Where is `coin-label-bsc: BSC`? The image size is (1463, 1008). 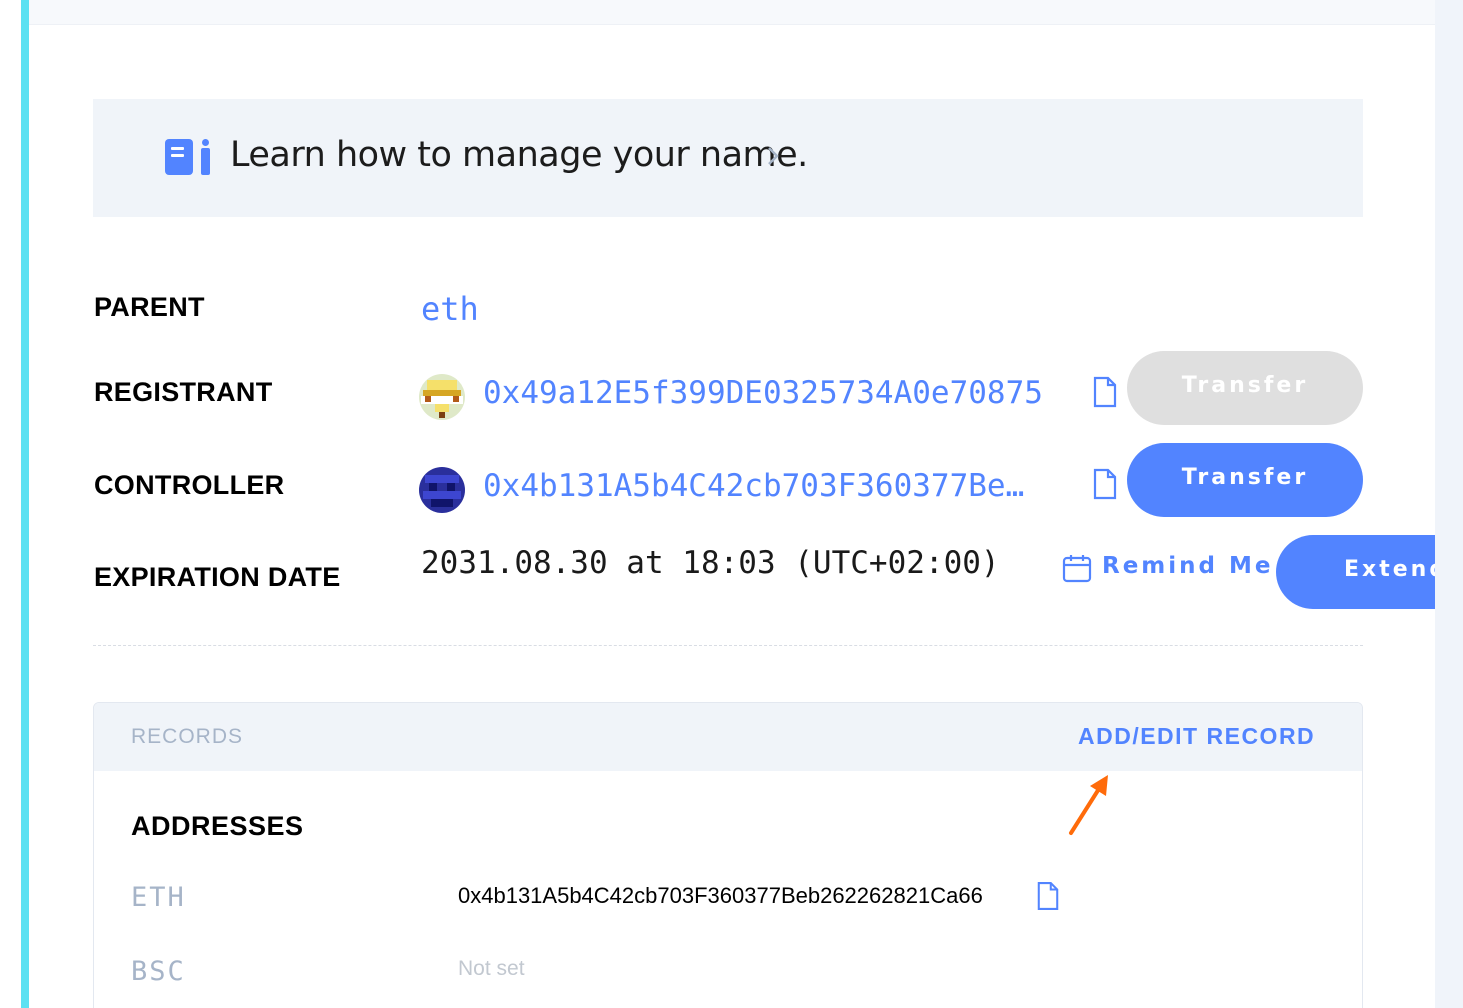 coin-label-bsc: BSC is located at coordinates (158, 971).